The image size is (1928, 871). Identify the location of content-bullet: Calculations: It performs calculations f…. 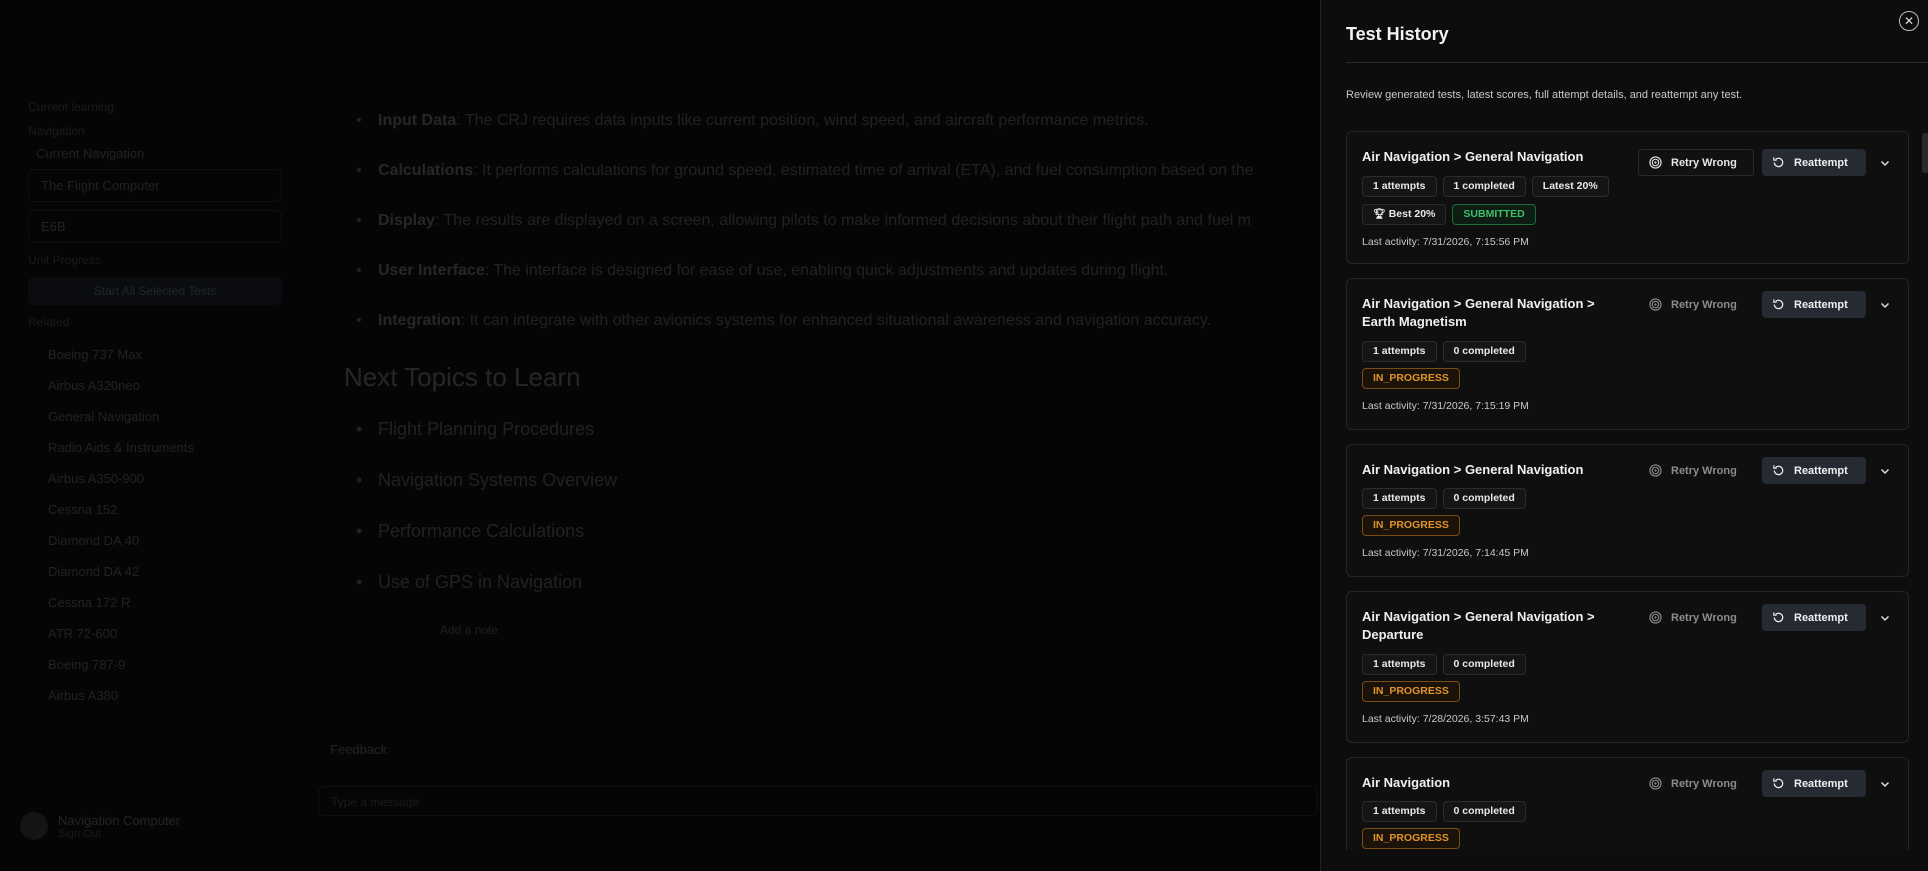
(838, 171).